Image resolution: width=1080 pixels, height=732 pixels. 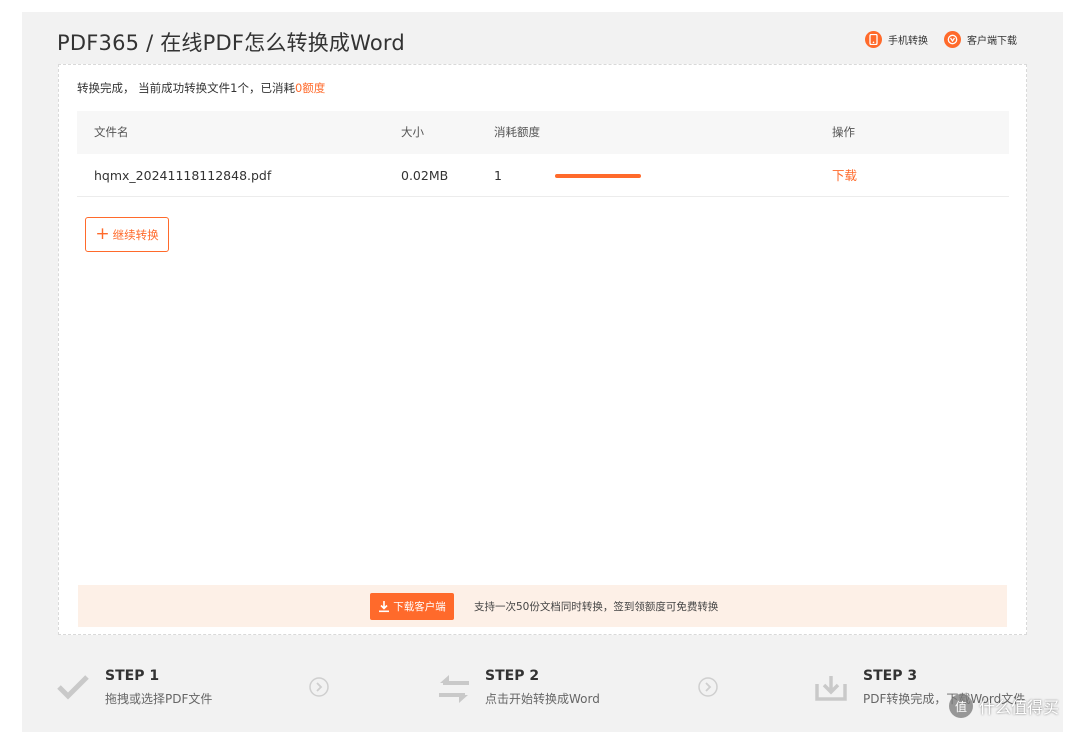 I want to click on file-credits: 1, so click(x=498, y=175).